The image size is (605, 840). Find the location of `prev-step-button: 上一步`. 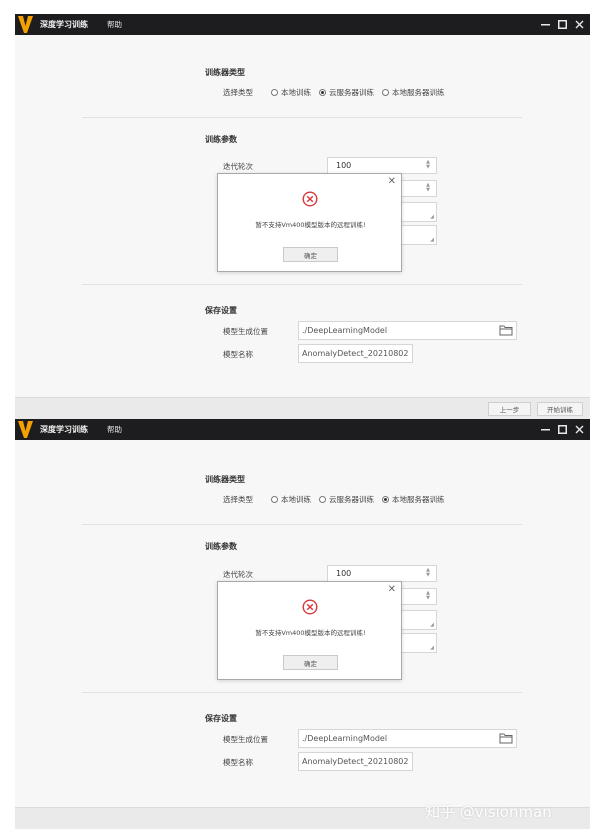

prev-step-button: 上一步 is located at coordinates (509, 409).